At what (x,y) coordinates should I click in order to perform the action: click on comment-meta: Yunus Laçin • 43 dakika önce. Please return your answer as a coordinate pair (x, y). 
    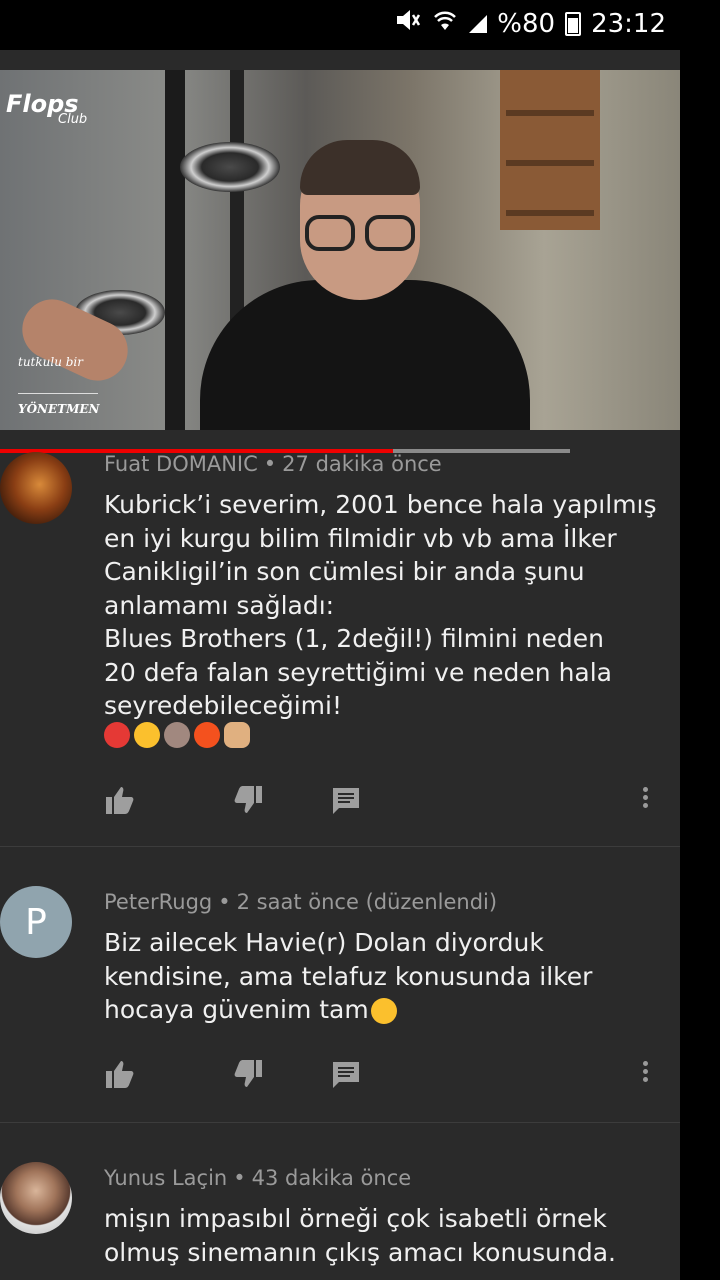
    Looking at the image, I should click on (258, 1178).